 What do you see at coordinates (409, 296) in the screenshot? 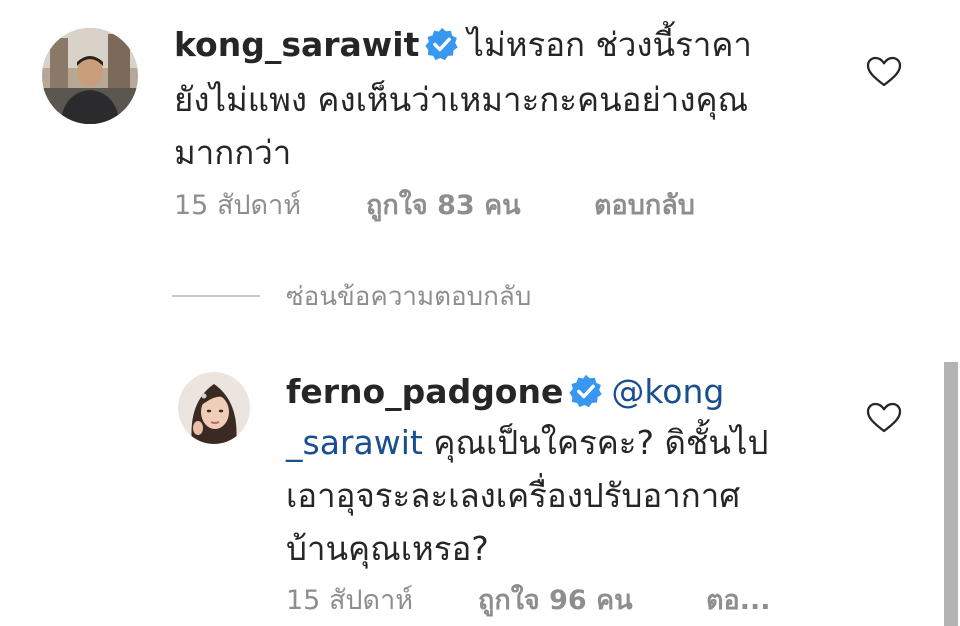
I see `hide-replies-label: ซ่อนข้อความตอบกลับ` at bounding box center [409, 296].